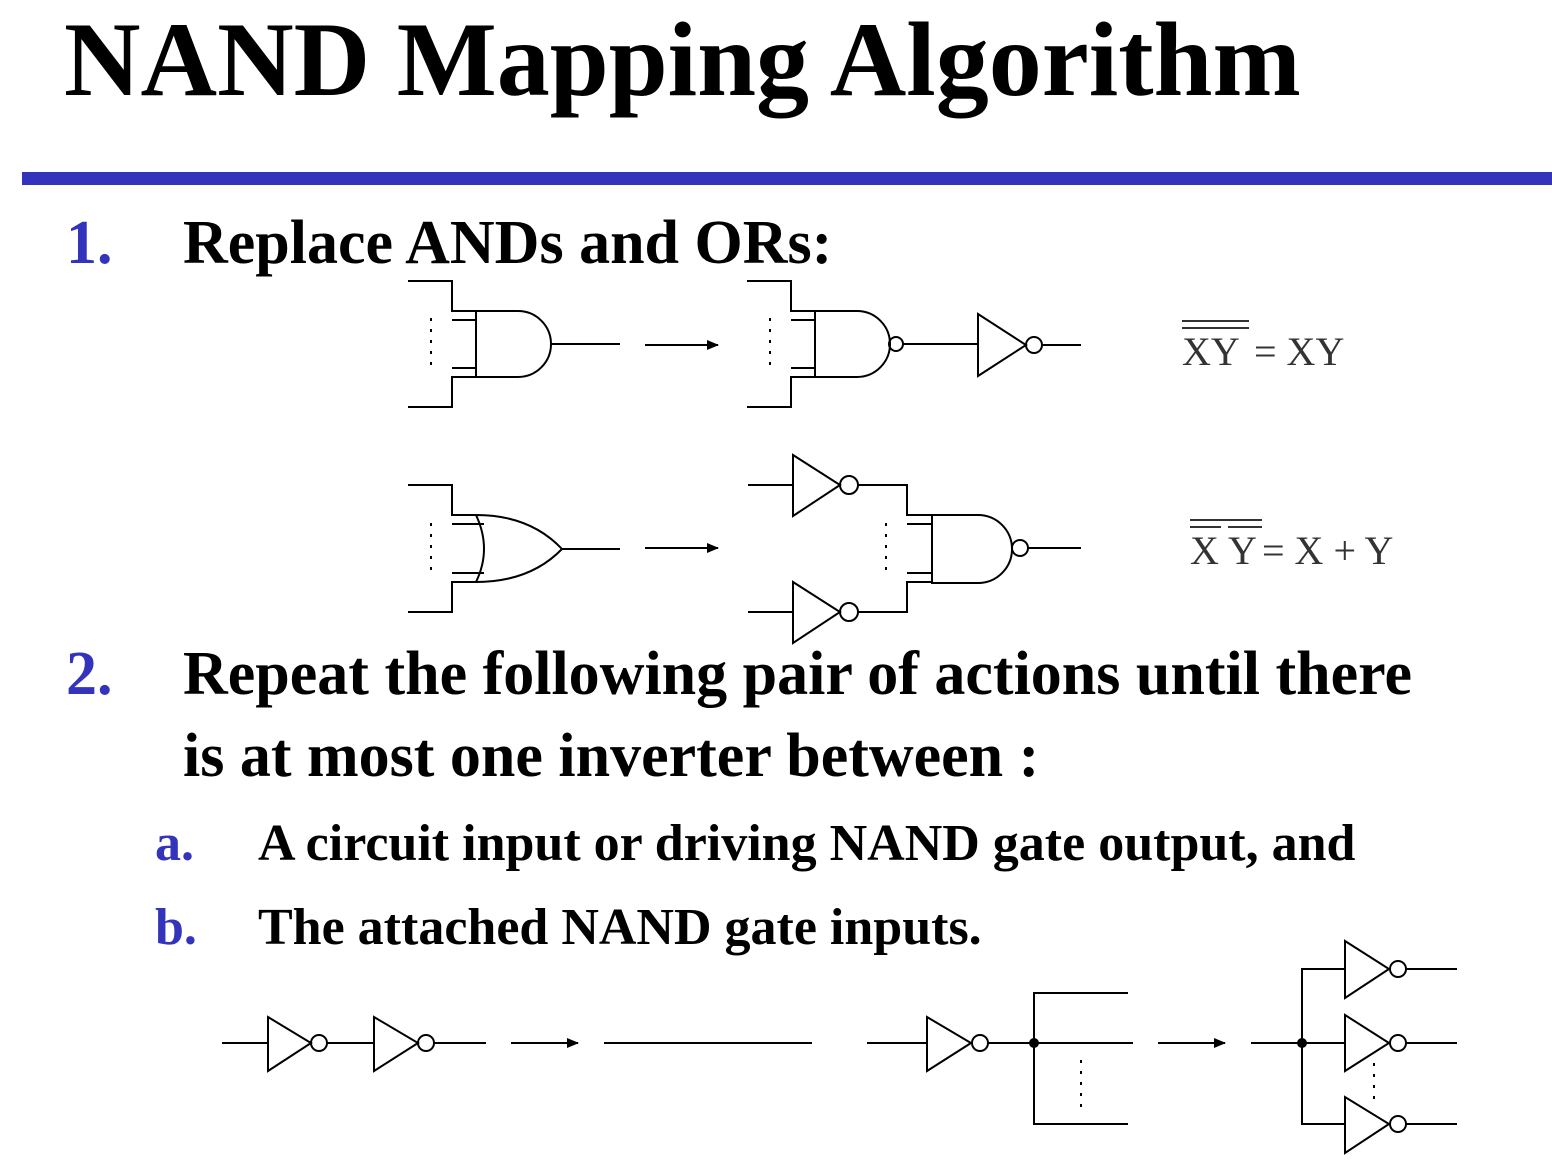 This screenshot has width=1552, height=1164. I want to click on fanout-multiple-inverters-diagram, so click(1354, 1047).